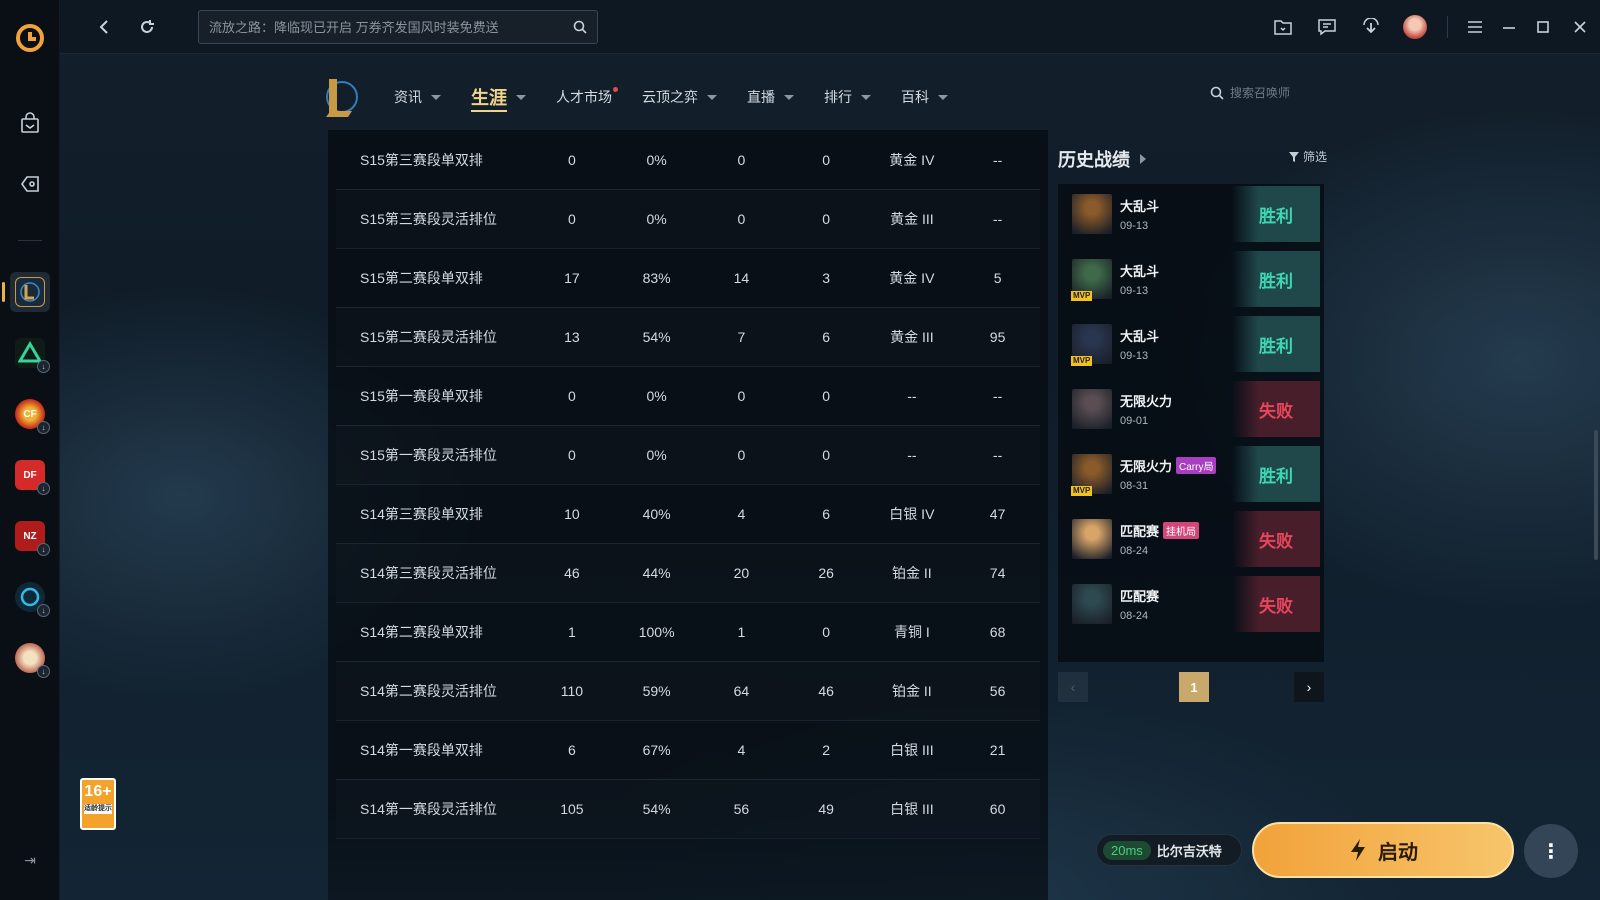  Describe the element at coordinates (43, 671) in the screenshot. I see `download-badge-icon: ↓` at that location.